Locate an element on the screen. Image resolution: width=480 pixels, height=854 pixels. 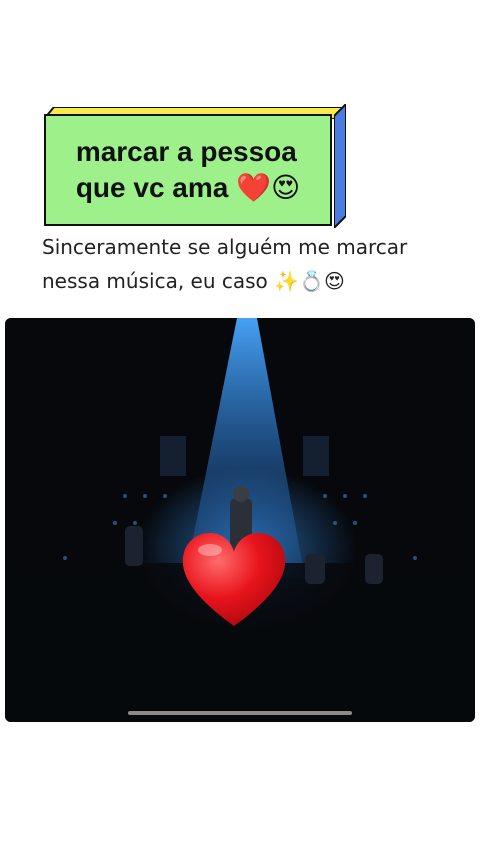
sticker-line-2: que vc ama is located at coordinates (152, 187).